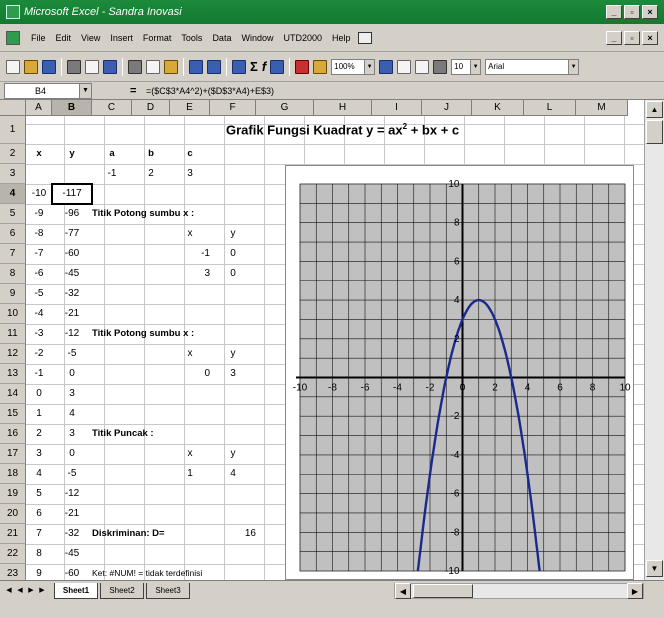 The width and height of the screenshot is (664, 618). What do you see at coordinates (135, 91) in the screenshot?
I see `edit-formula-icon: =` at bounding box center [135, 91].